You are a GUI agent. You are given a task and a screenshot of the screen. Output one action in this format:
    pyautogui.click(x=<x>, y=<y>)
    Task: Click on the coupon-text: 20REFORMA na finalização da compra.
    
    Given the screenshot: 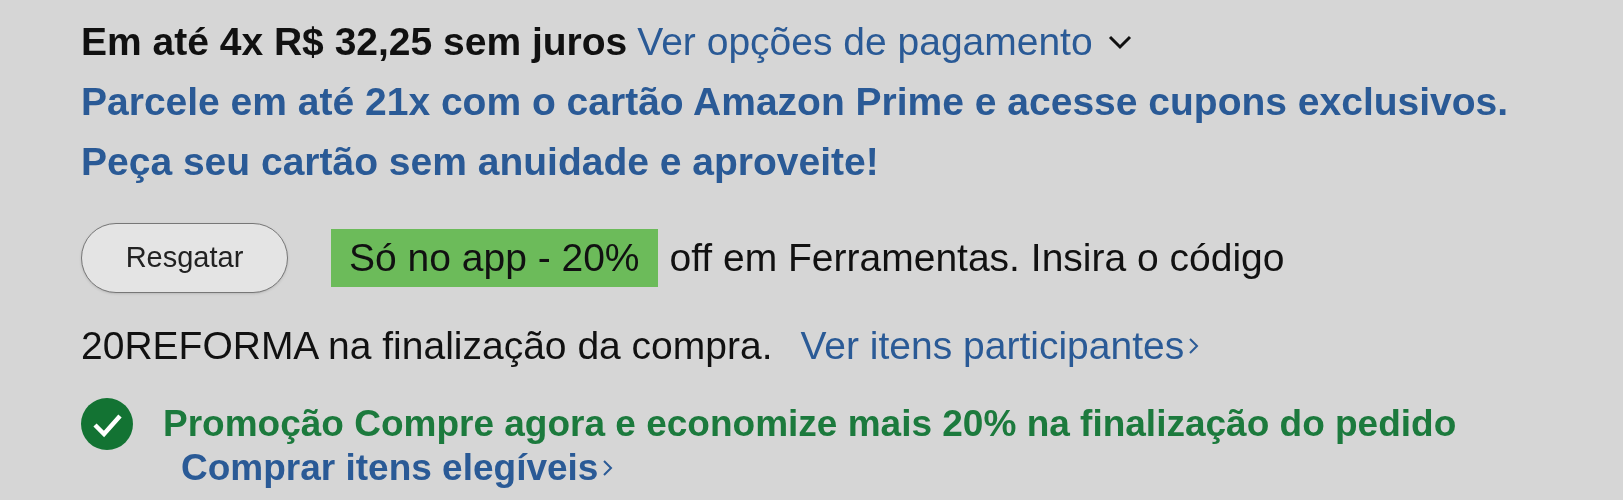 What is the action you would take?
    pyautogui.click(x=427, y=345)
    